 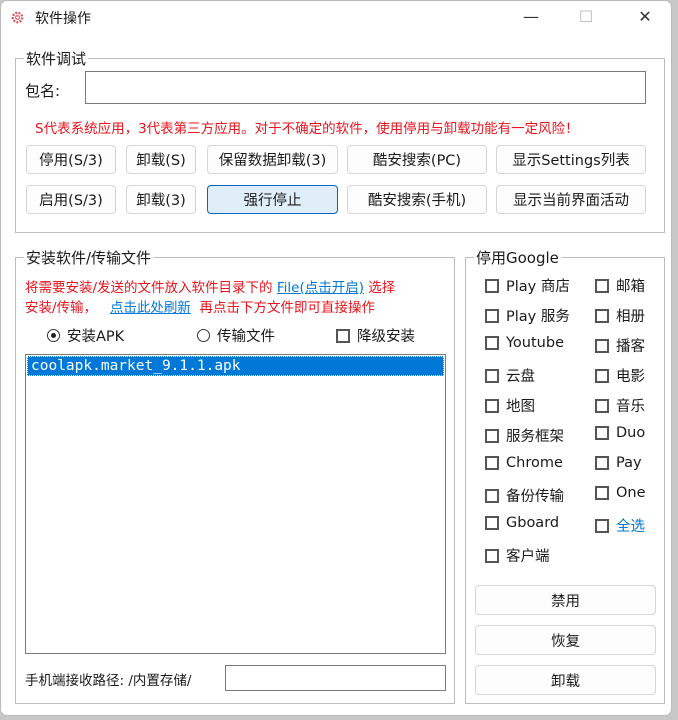 I want to click on show-current-activity-button: 显示当前界面活动, so click(x=571, y=199).